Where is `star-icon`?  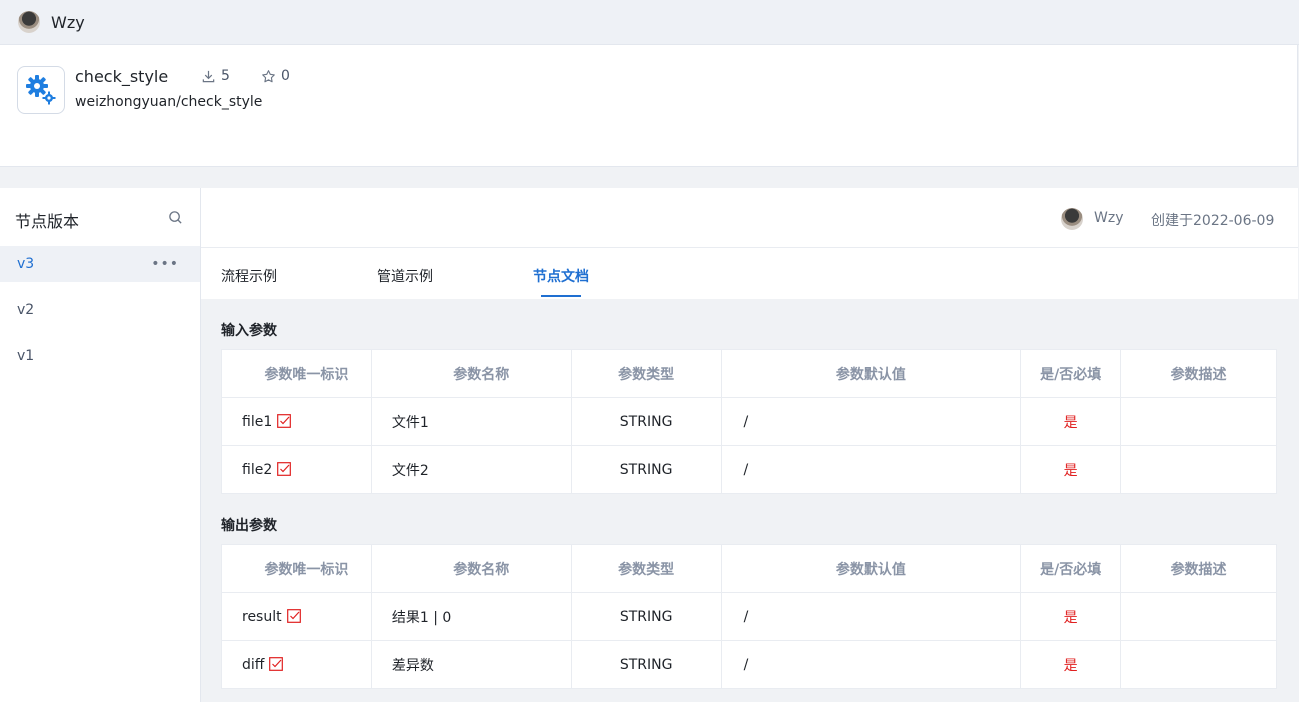 star-icon is located at coordinates (268, 76).